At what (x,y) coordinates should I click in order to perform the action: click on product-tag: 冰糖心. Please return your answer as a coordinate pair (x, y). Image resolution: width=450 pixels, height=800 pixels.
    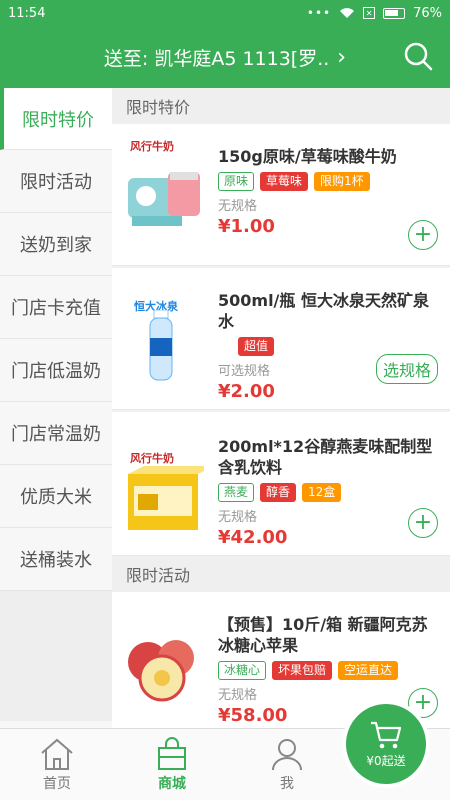
    Looking at the image, I should click on (242, 670).